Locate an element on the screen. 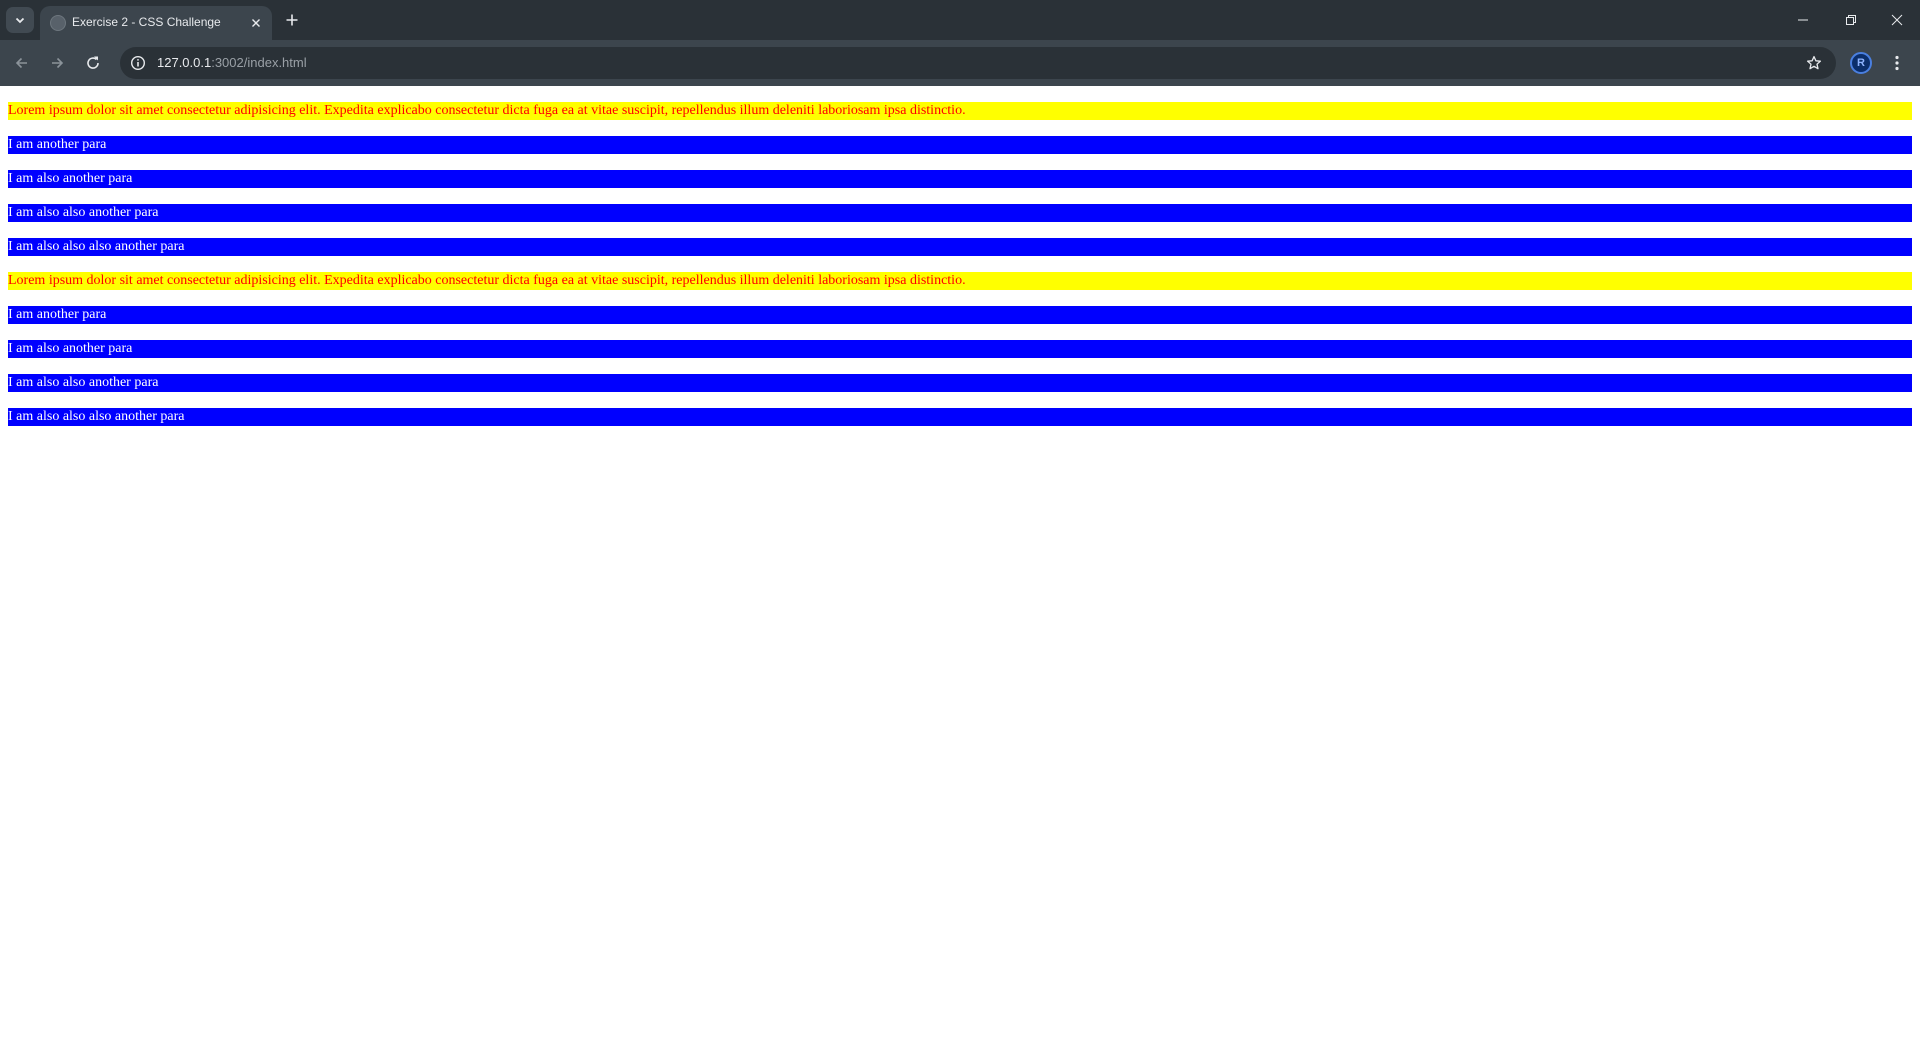 Image resolution: width=1920 pixels, height=1040 pixels. site-info-button is located at coordinates (138, 63).